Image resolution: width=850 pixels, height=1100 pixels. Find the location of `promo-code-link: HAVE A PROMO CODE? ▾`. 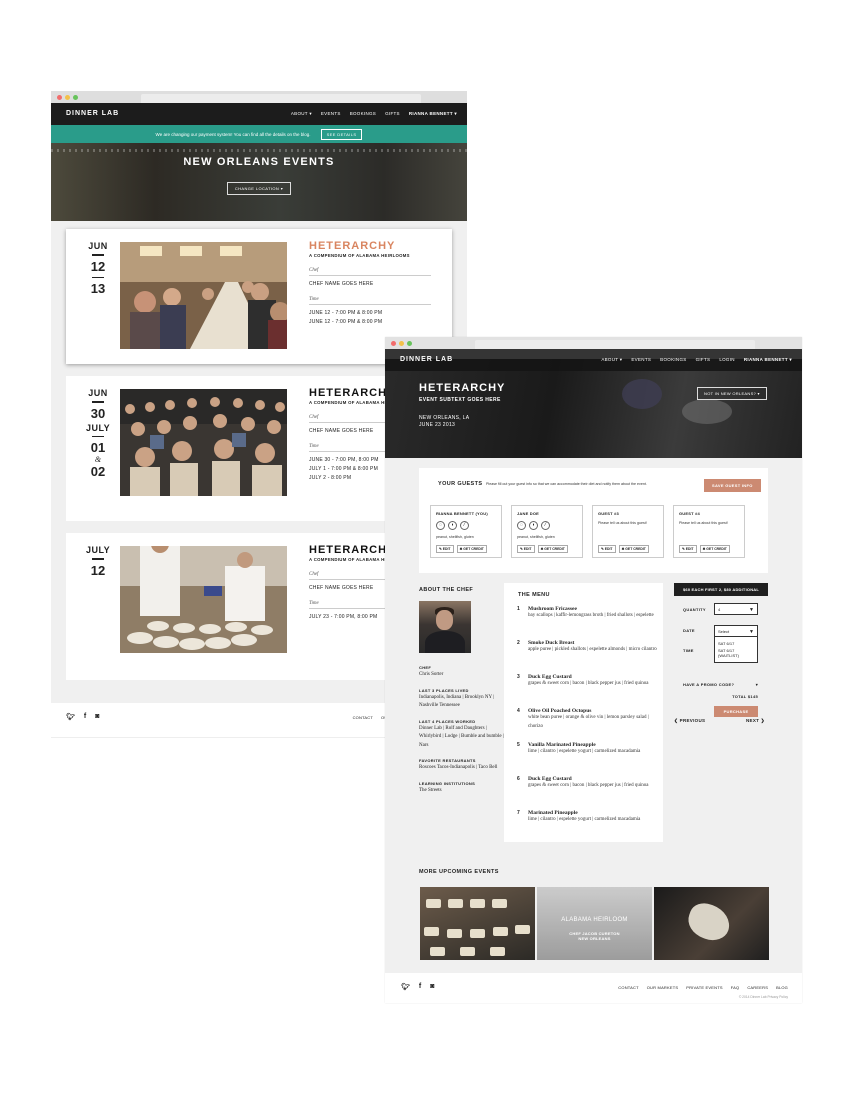

promo-code-link: HAVE A PROMO CODE? ▾ is located at coordinates (720, 684).